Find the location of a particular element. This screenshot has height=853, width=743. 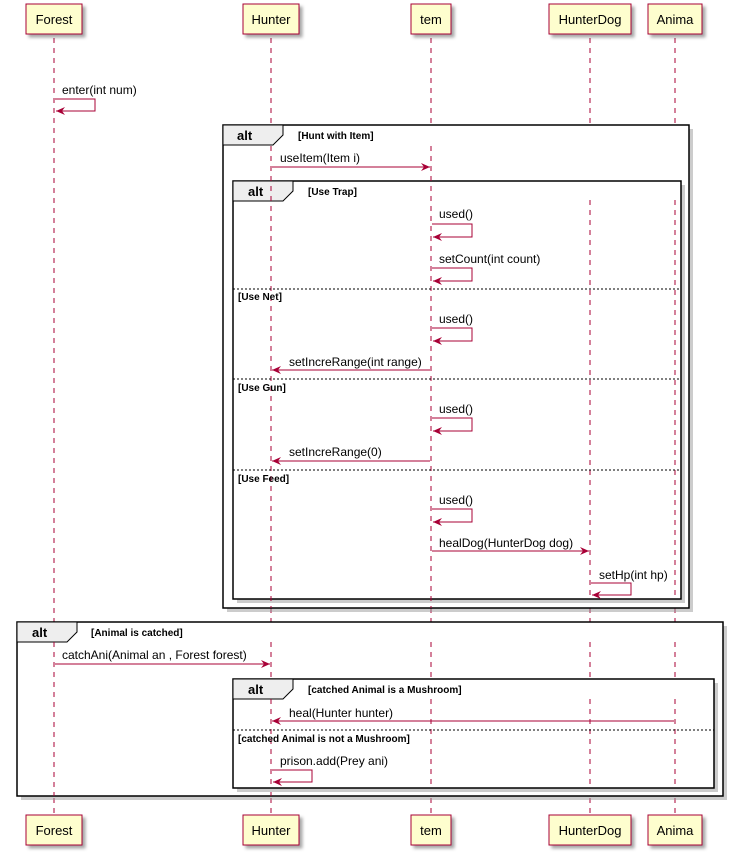

participant-forest-bottom: Forest is located at coordinates (54, 830).